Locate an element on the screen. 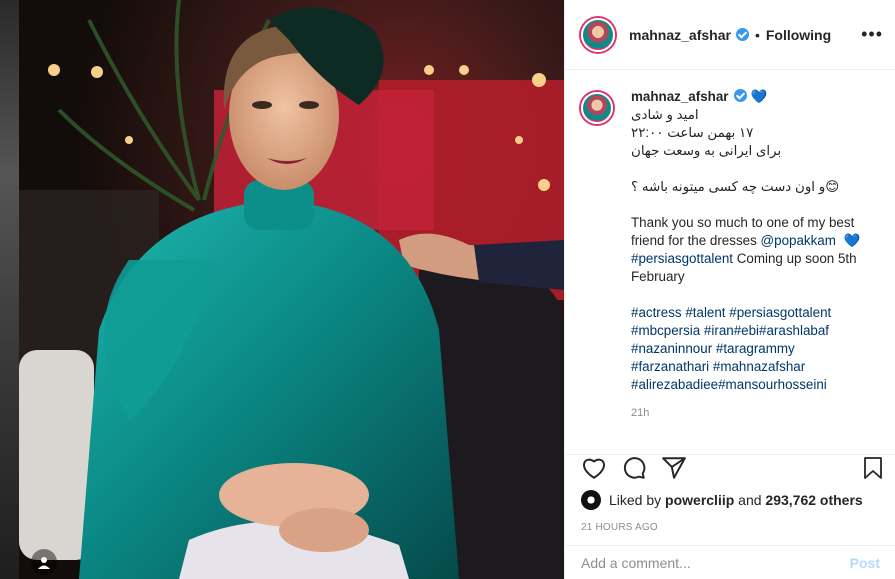 This screenshot has width=895, height=579. caption-line: 😊و اون دست چه کسی میتونه باشه ؟ is located at coordinates (735, 186).